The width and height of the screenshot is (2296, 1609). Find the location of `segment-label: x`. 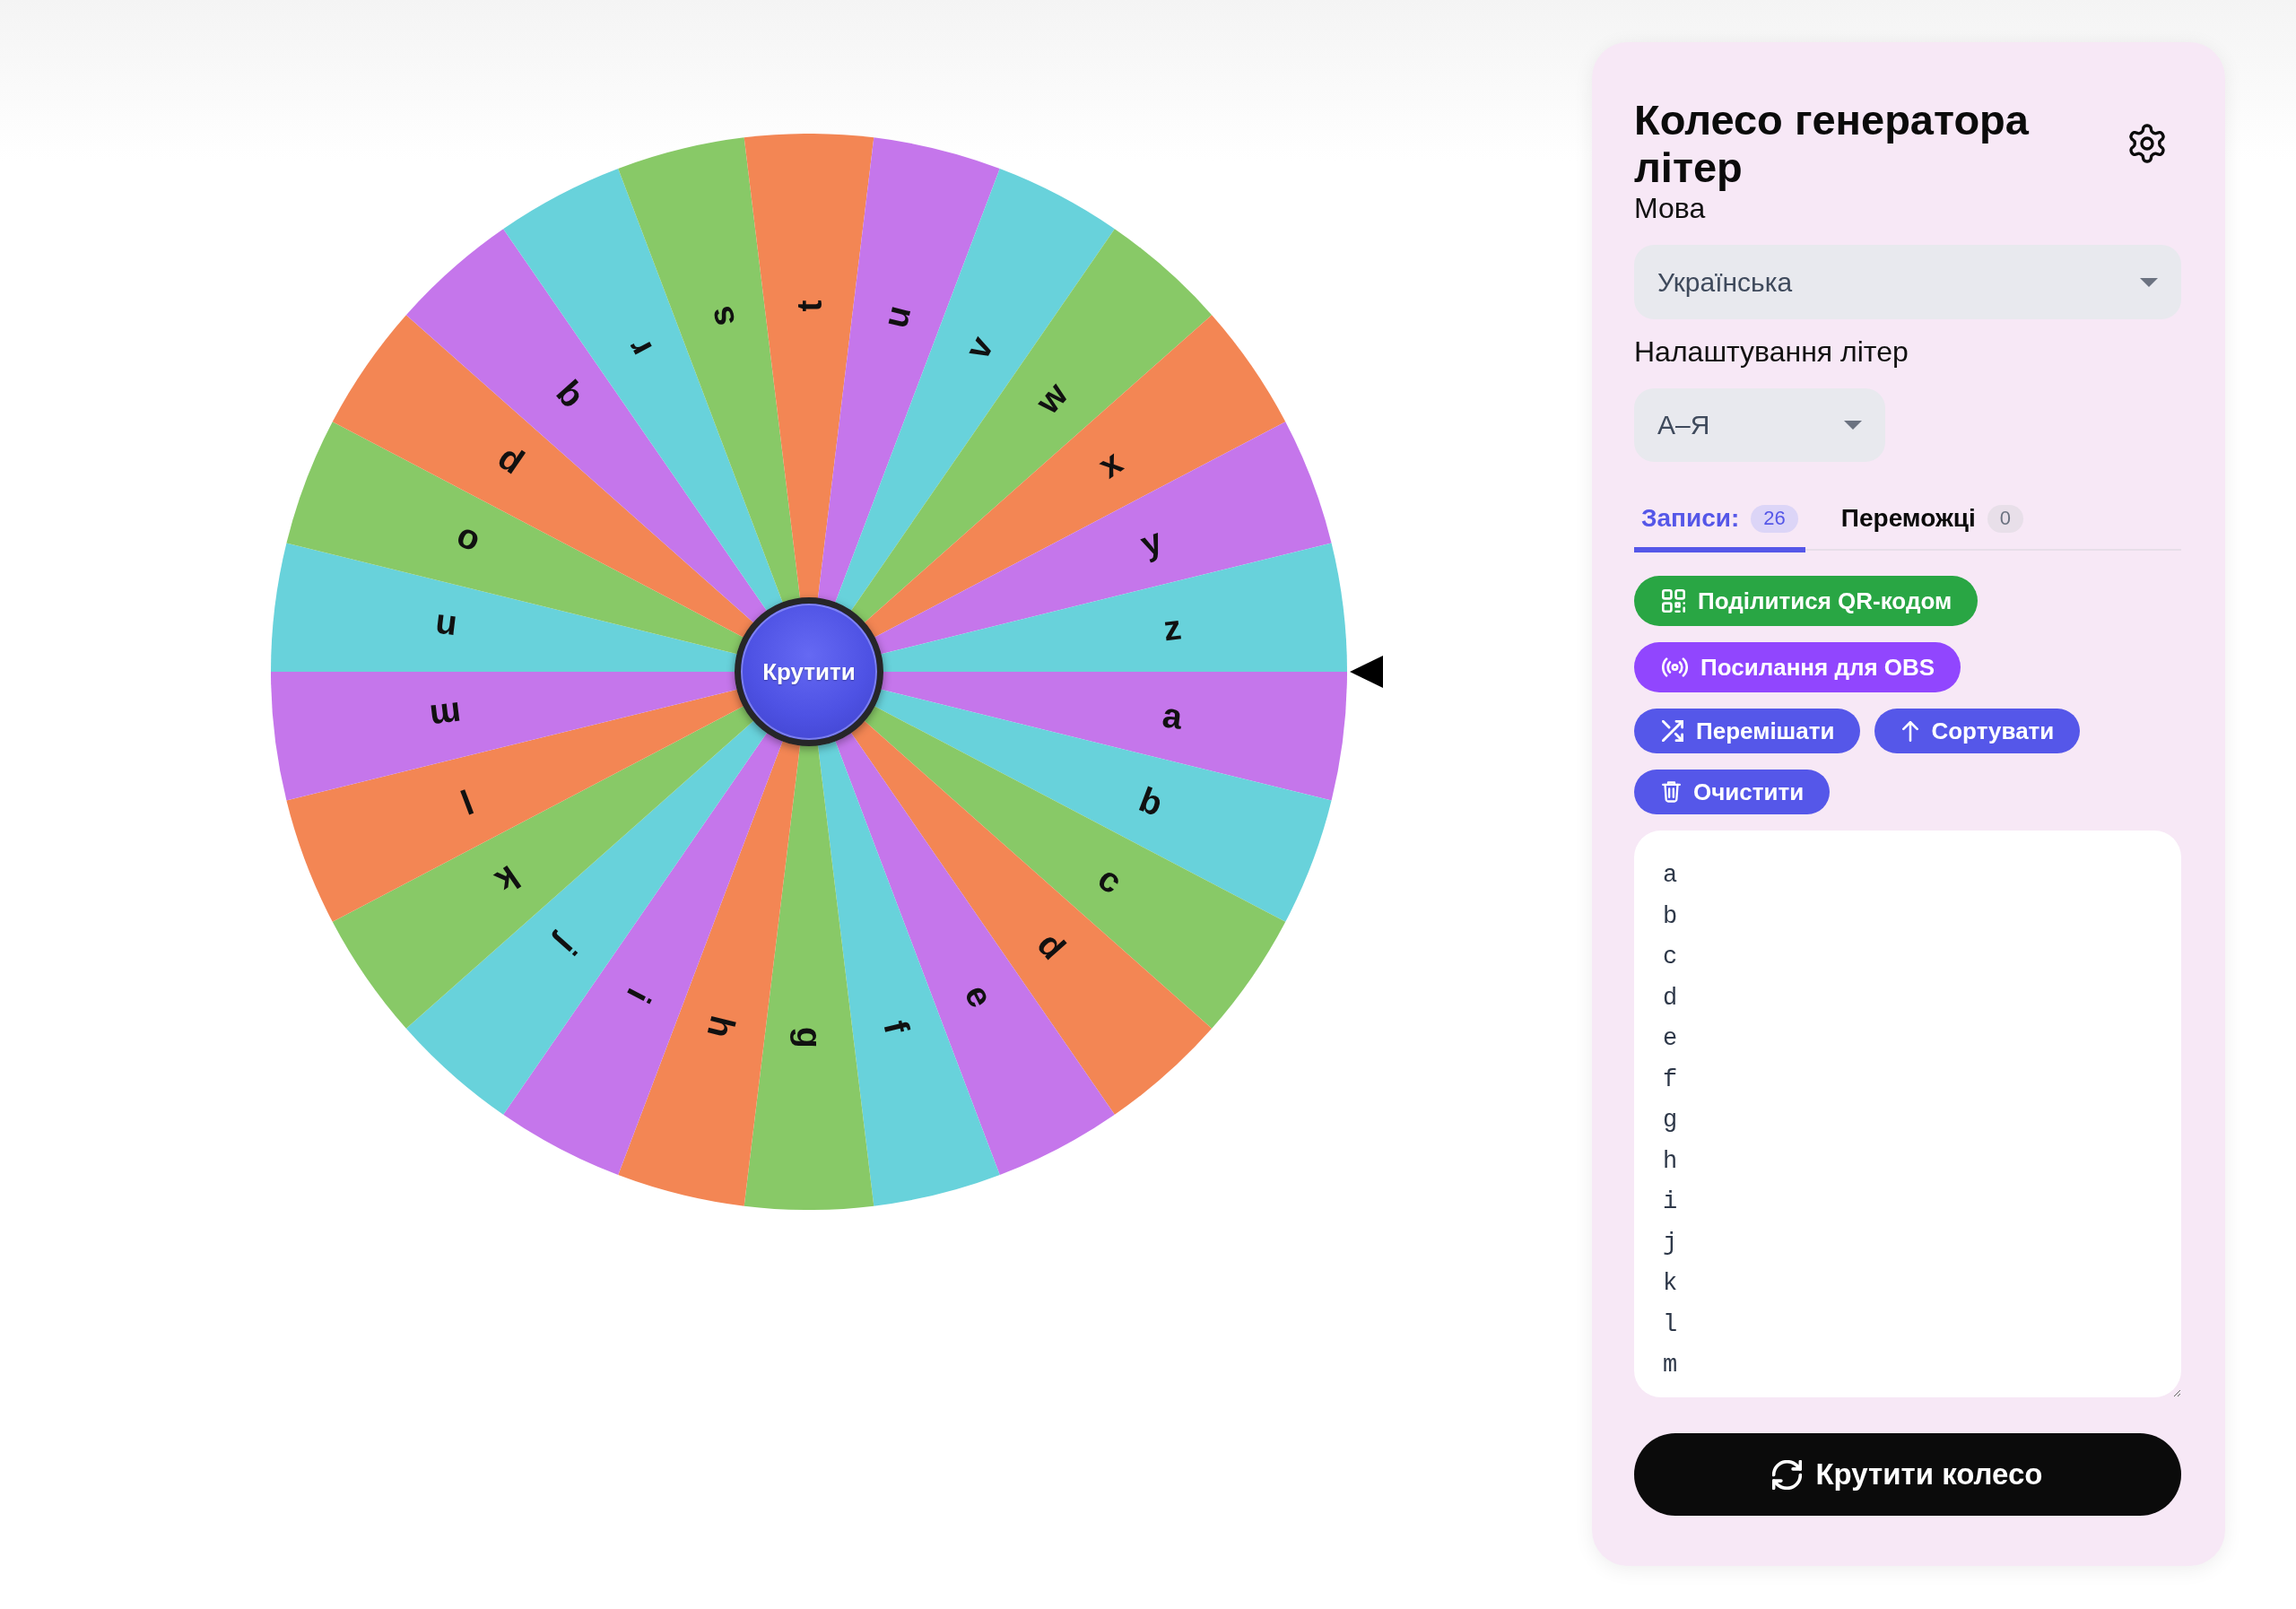

segment-label: x is located at coordinates (1110, 464).